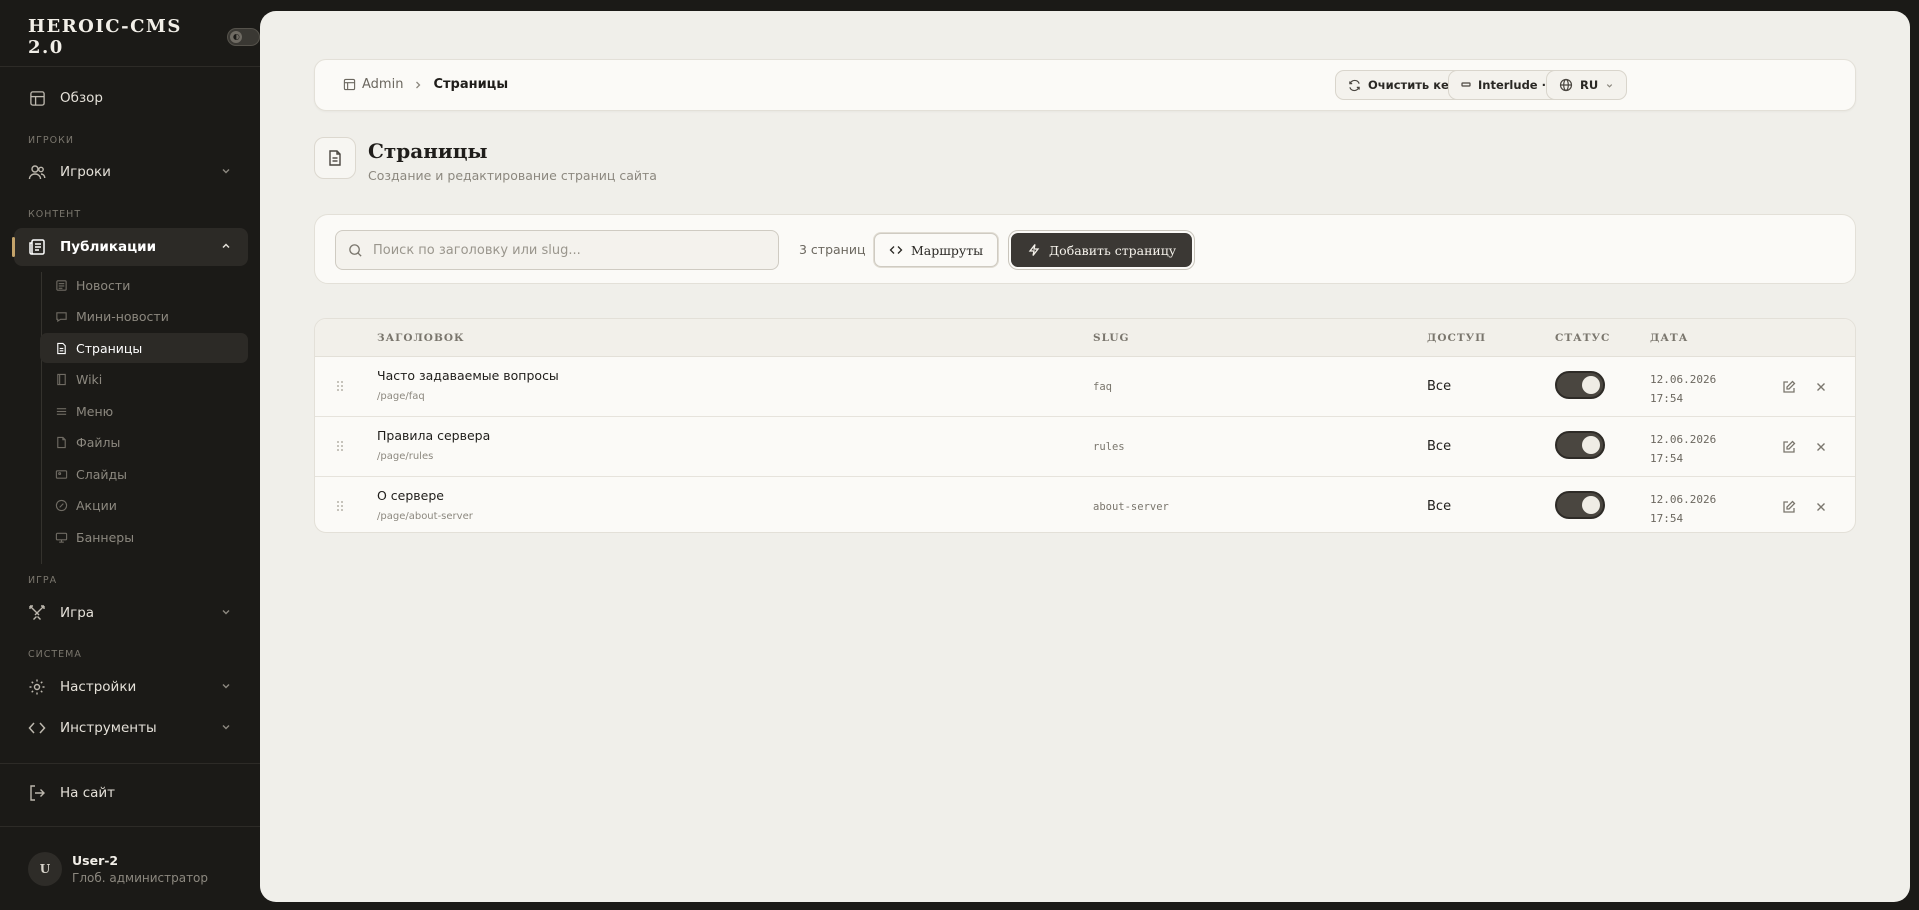  I want to click on sidebar-sub-promotions: Акции, so click(144, 505).